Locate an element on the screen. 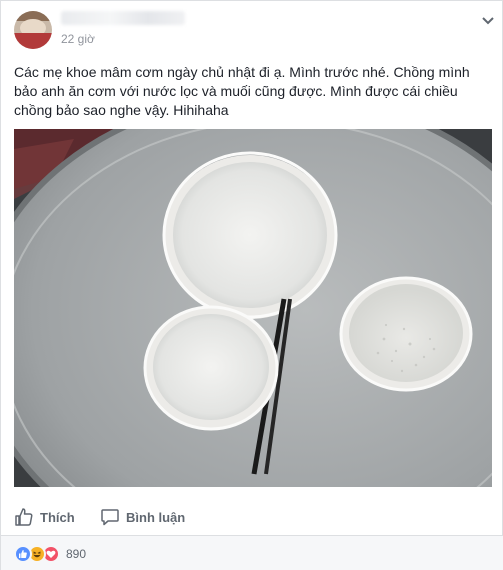 This screenshot has height=570, width=503. thumbs-up-icon is located at coordinates (24, 517).